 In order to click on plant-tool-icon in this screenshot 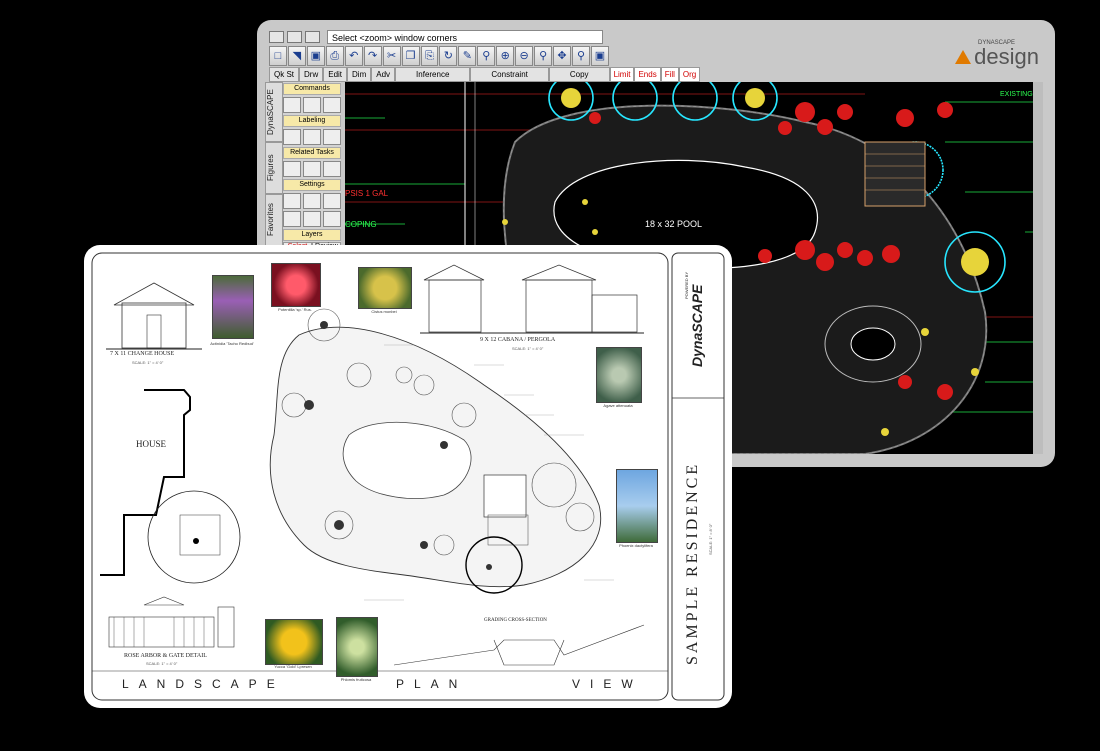, I will do `click(332, 105)`.